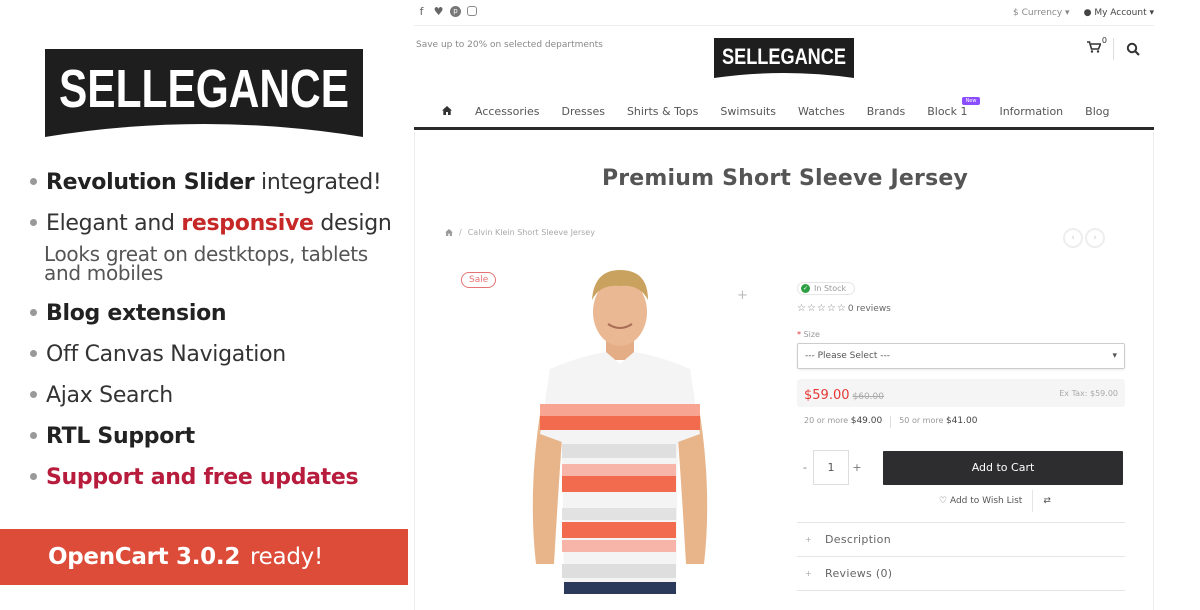 The width and height of the screenshot is (1200, 610). Describe the element at coordinates (1104, 40) in the screenshot. I see `cart-count: 0` at that location.